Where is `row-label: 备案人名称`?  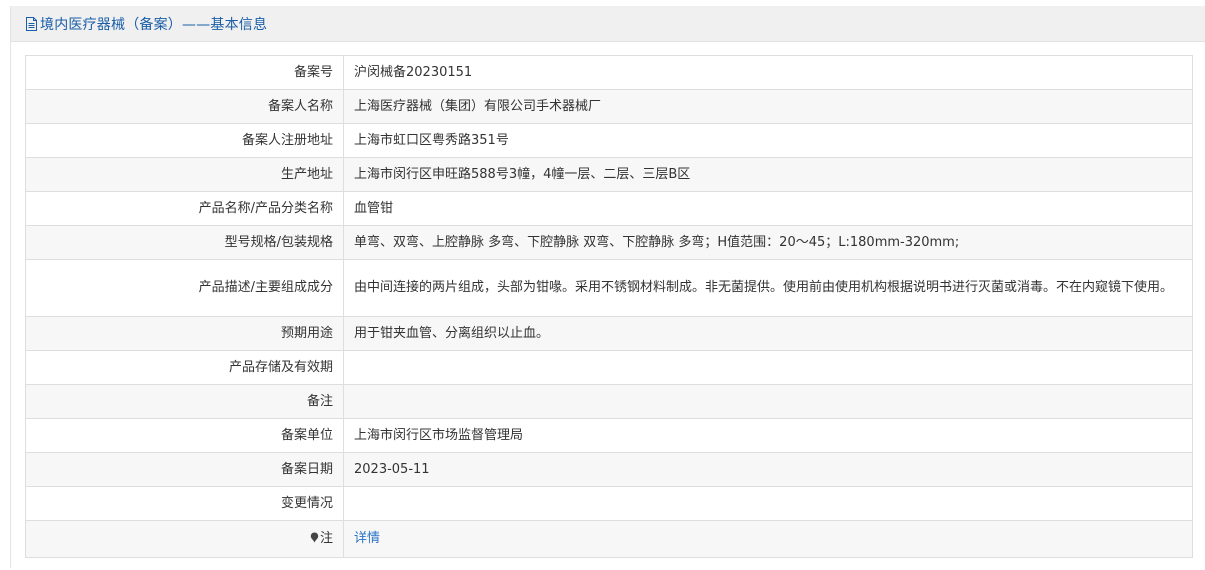
row-label: 备案人名称 is located at coordinates (184, 106).